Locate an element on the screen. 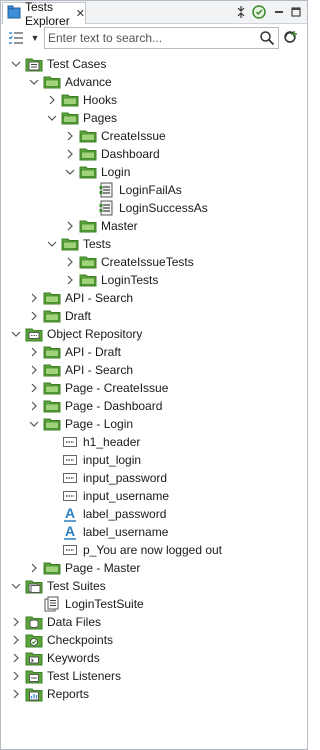 Image resolution: width=320 pixels, height=750 pixels. tree-item-input-login: input_login is located at coordinates (94, 460).